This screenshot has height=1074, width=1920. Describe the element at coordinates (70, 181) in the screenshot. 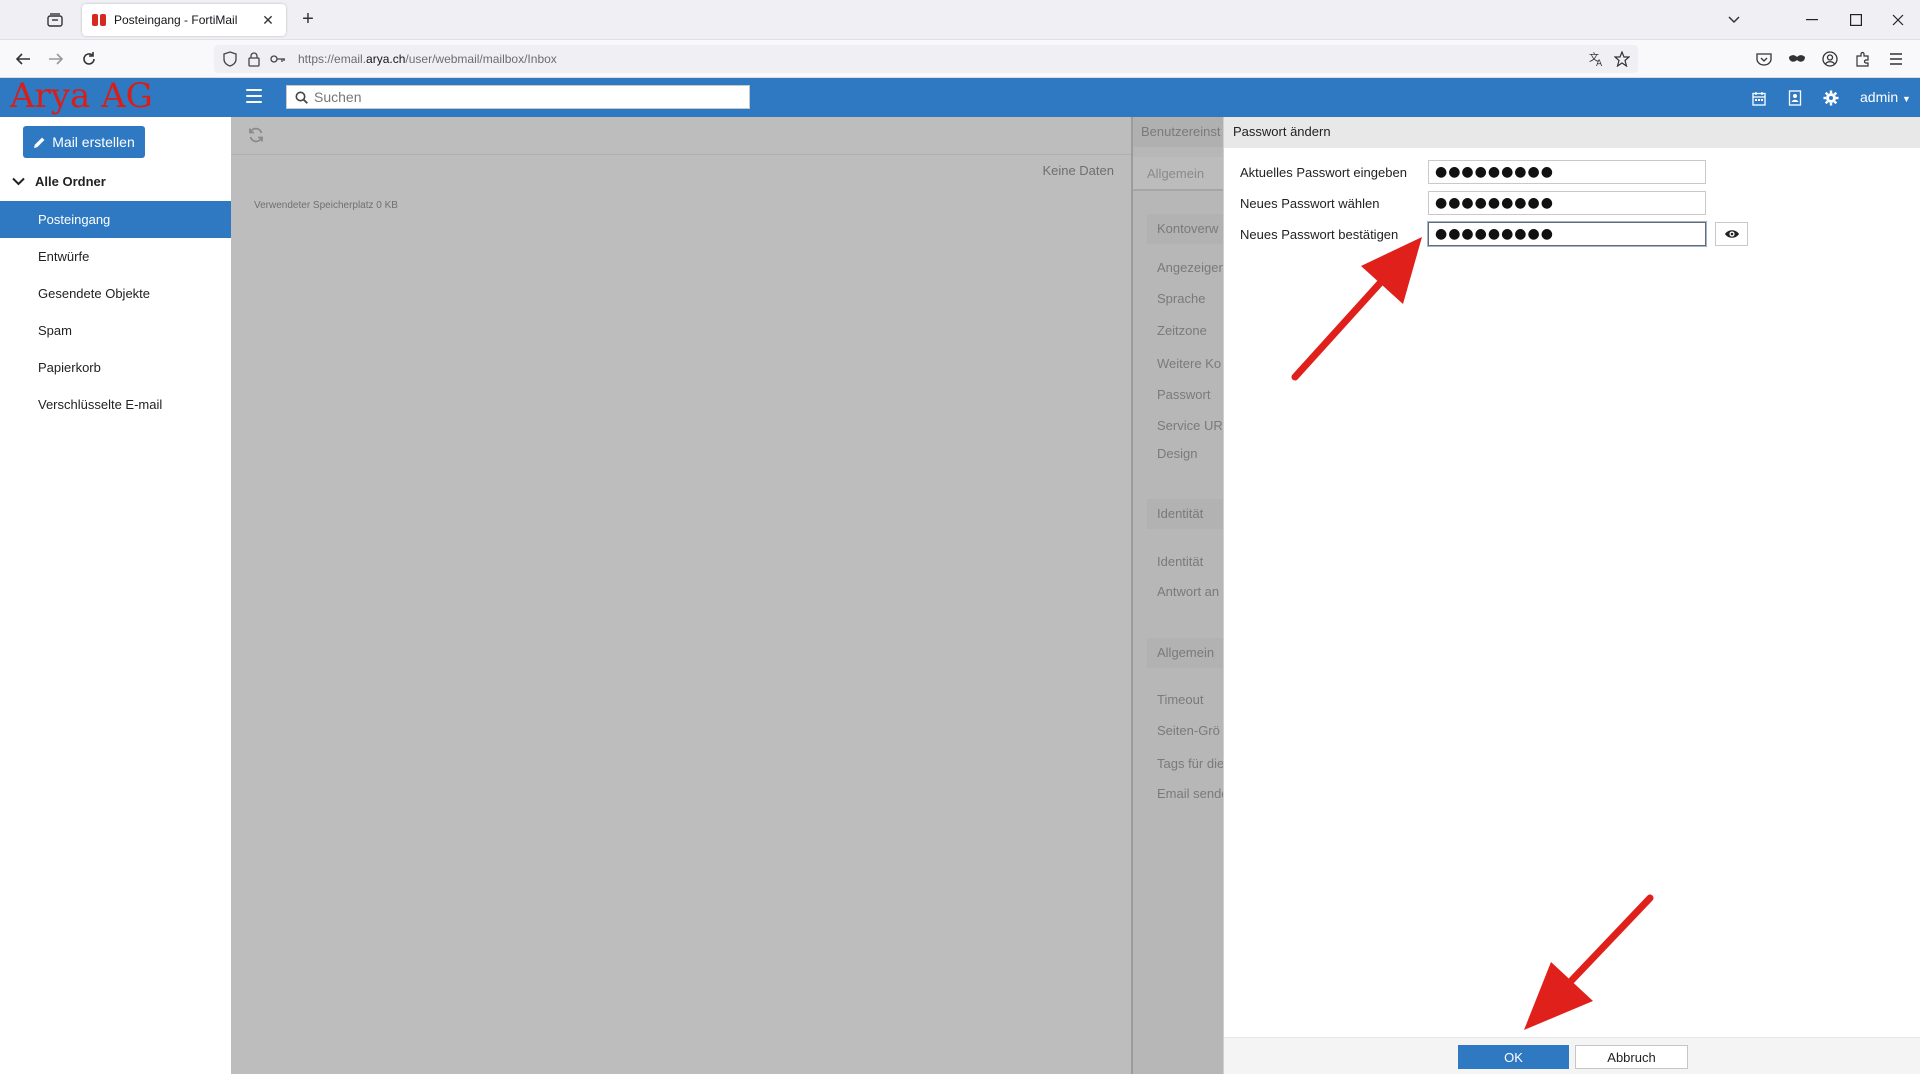

I see `all-folders-label: Alle Ordner` at that location.